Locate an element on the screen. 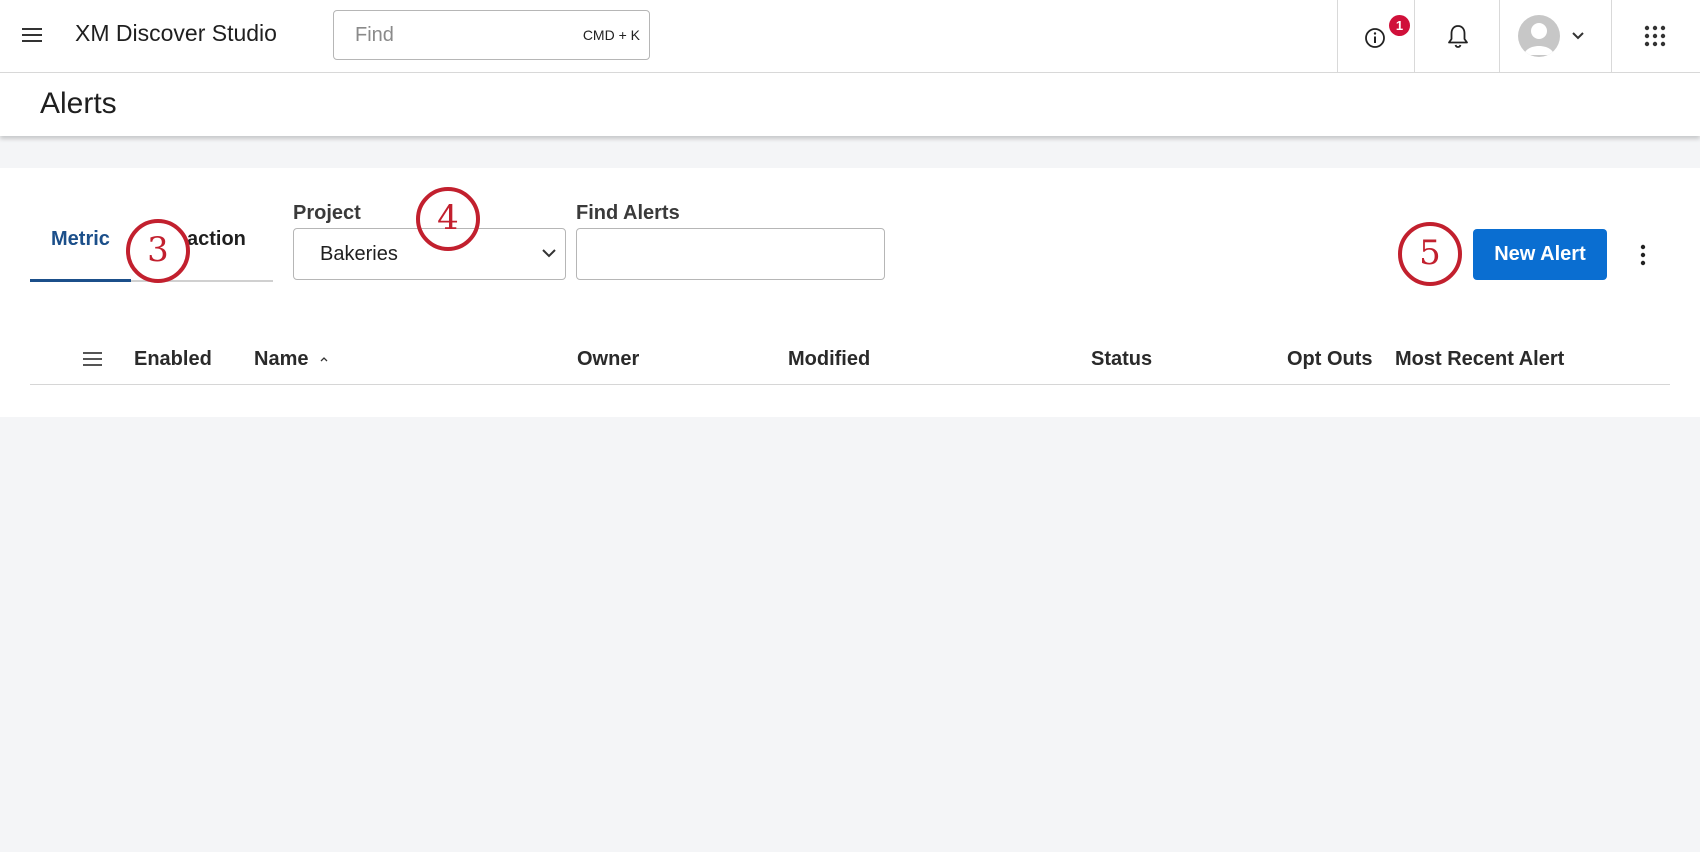 The width and height of the screenshot is (1700, 852). callout-3: 3 is located at coordinates (158, 251).